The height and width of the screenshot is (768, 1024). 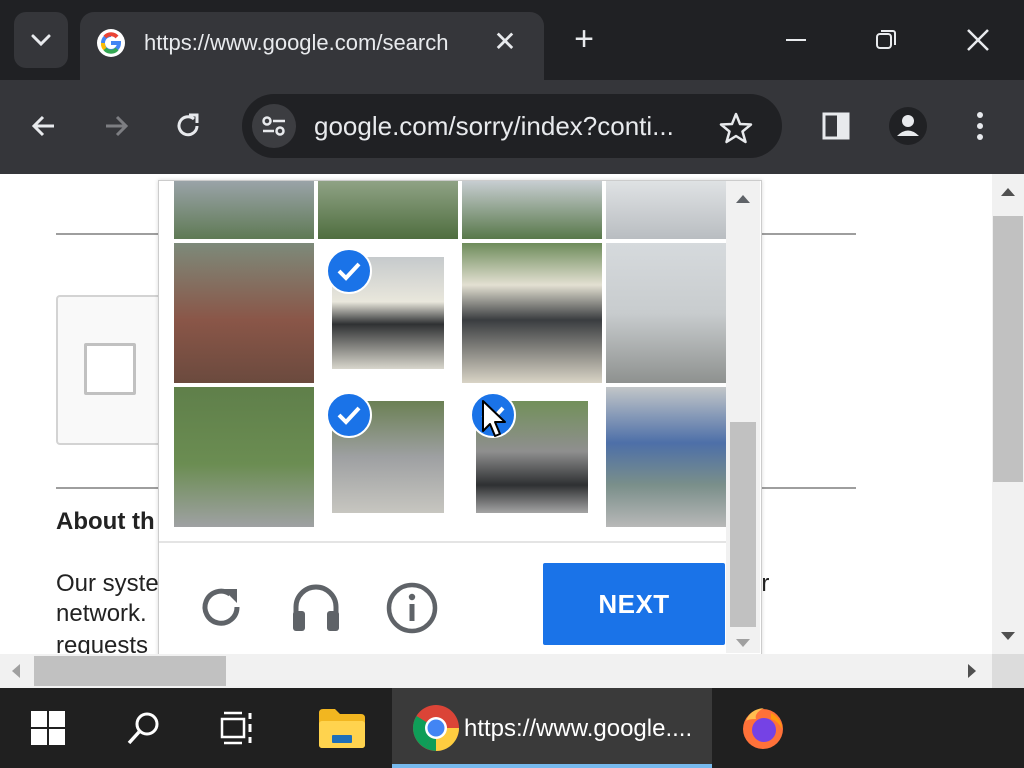 I want to click on tune-icon, so click(x=273, y=126).